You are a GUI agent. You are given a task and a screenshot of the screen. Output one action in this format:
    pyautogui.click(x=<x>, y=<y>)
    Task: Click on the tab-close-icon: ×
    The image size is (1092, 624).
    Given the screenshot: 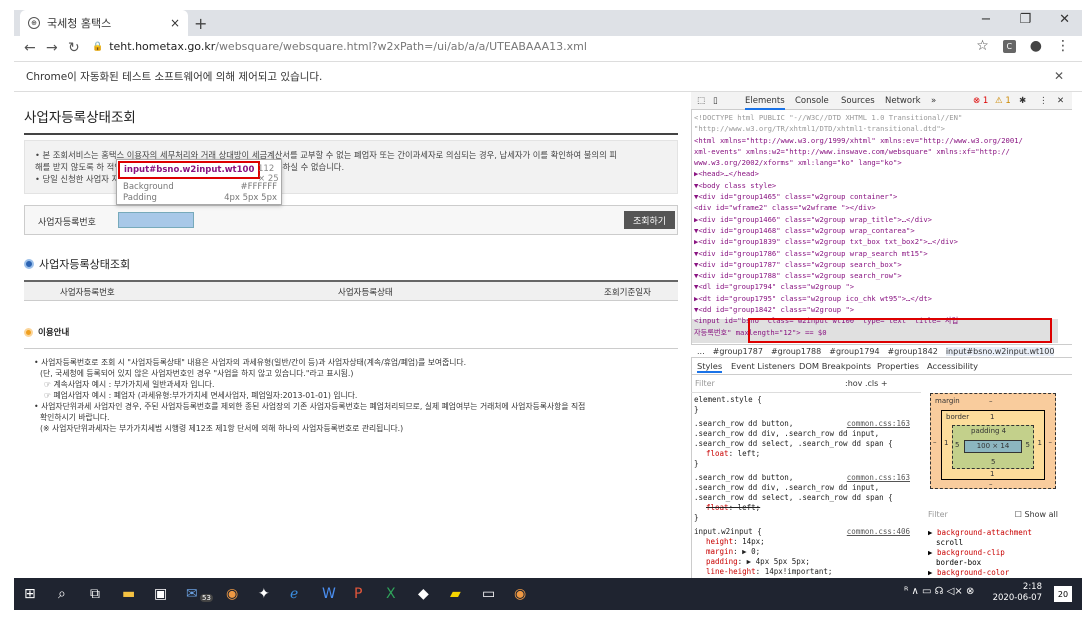 What is the action you would take?
    pyautogui.click(x=175, y=23)
    